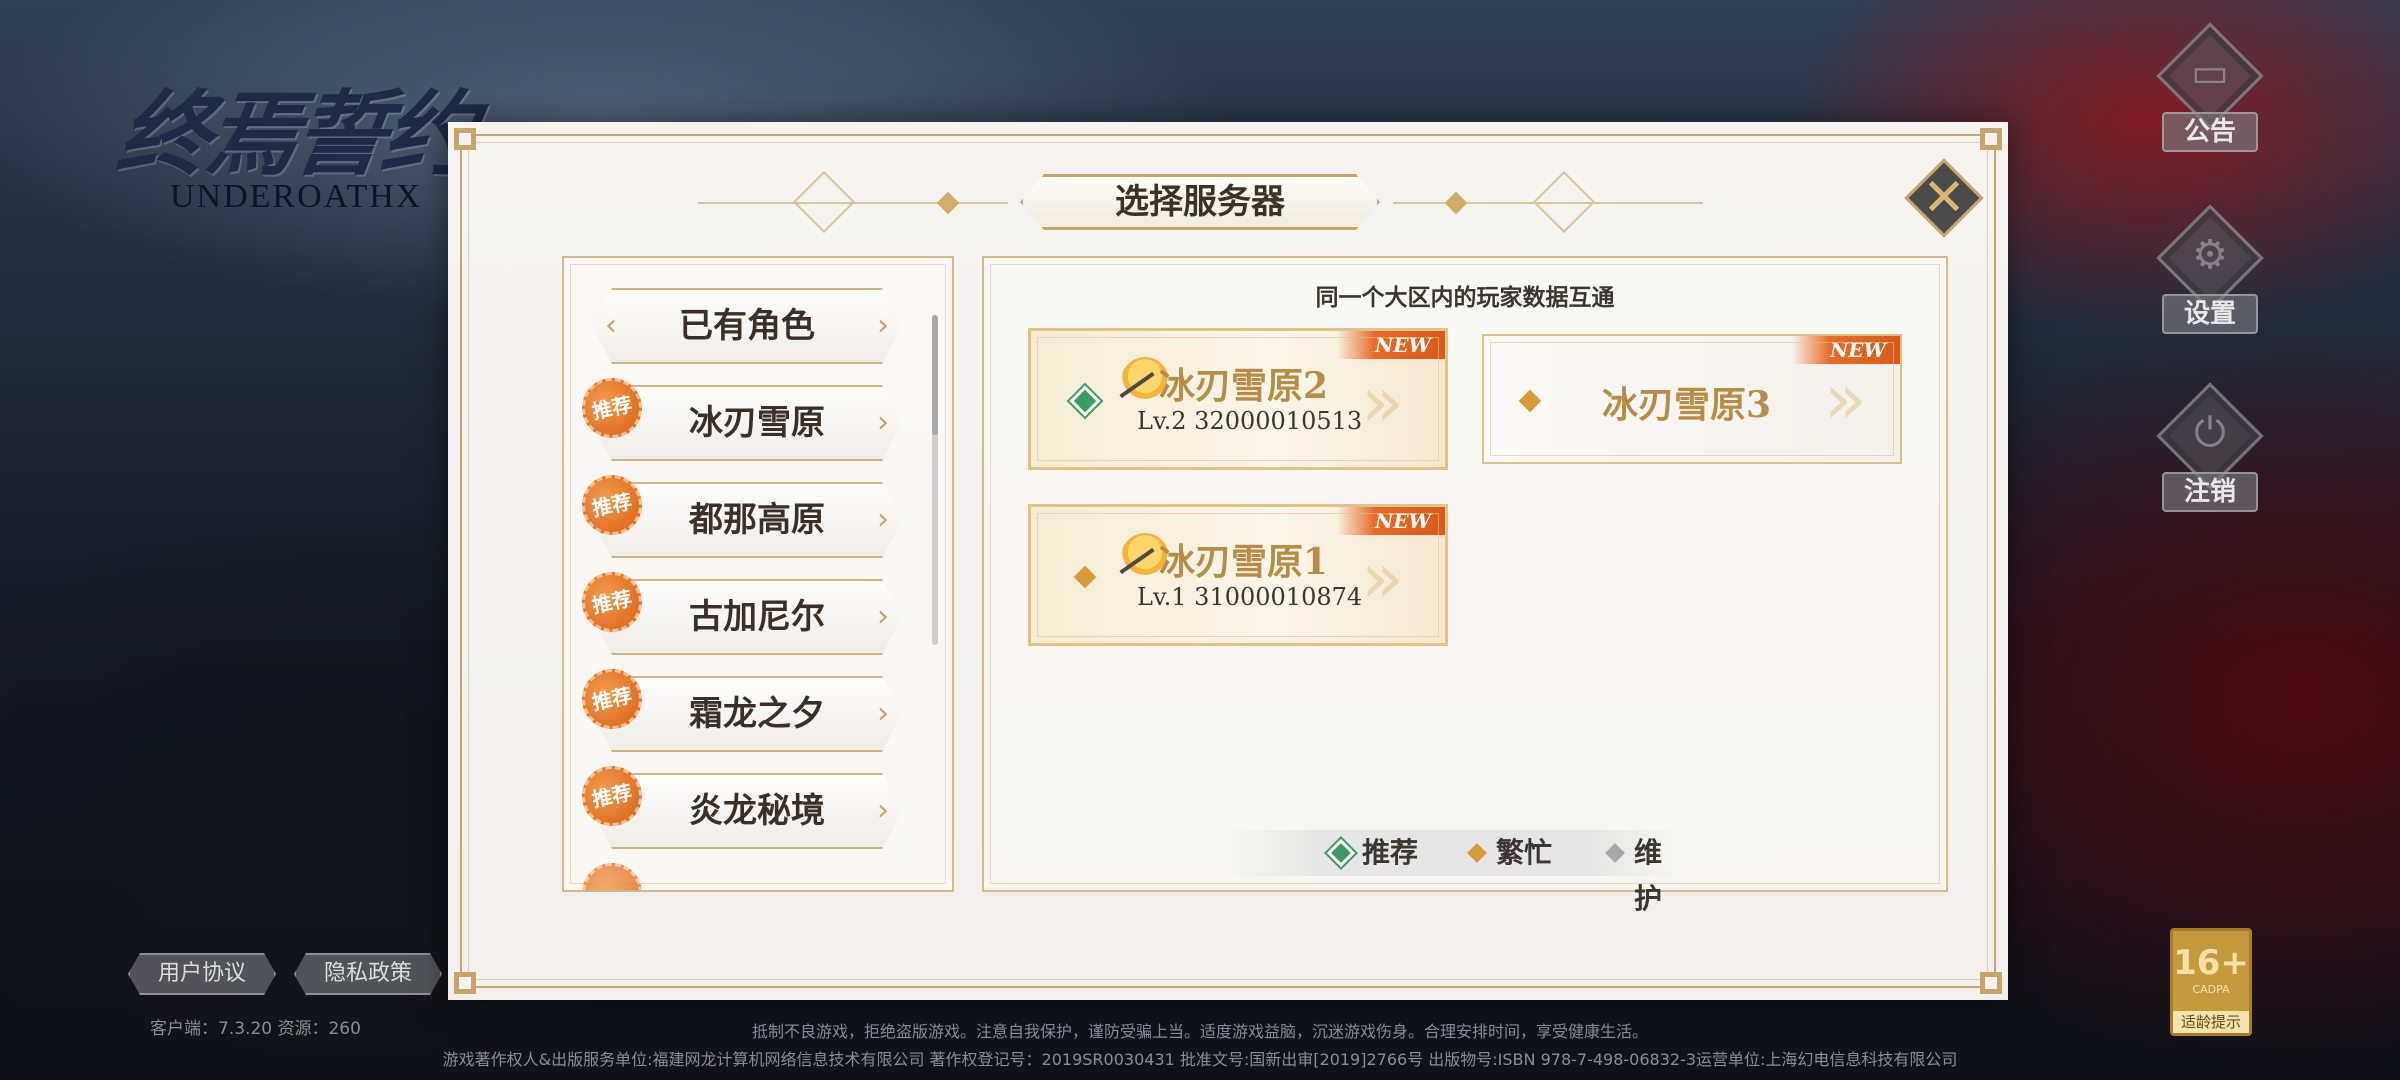  I want to click on age-rating-org: CADPA, so click(2211, 989).